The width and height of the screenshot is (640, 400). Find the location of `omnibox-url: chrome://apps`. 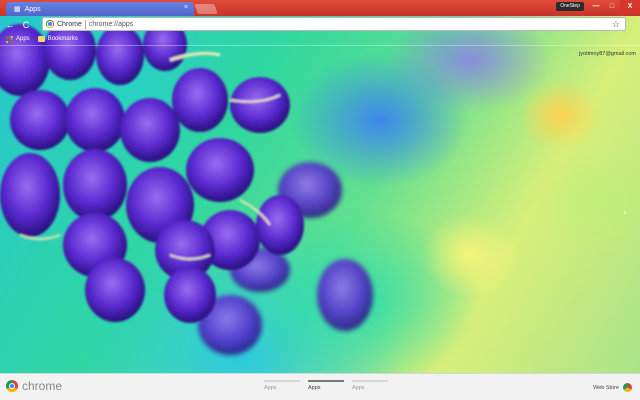

omnibox-url: chrome://apps is located at coordinates (111, 24).